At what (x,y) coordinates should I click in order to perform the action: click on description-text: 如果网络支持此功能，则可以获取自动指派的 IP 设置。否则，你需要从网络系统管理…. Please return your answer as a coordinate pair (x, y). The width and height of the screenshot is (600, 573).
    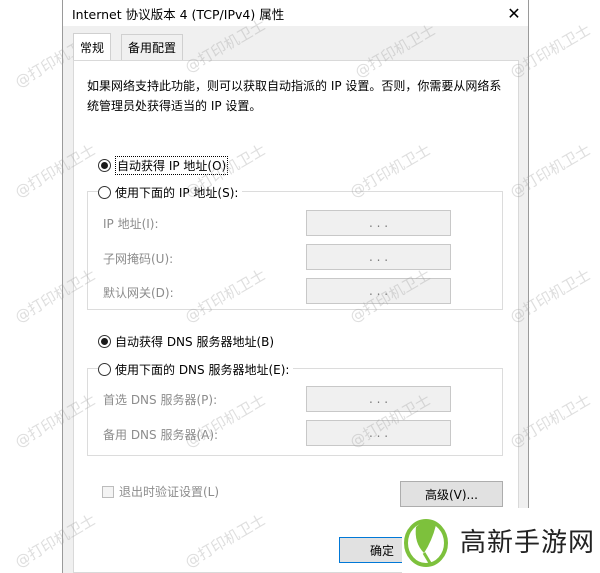
    Looking at the image, I should click on (294, 96).